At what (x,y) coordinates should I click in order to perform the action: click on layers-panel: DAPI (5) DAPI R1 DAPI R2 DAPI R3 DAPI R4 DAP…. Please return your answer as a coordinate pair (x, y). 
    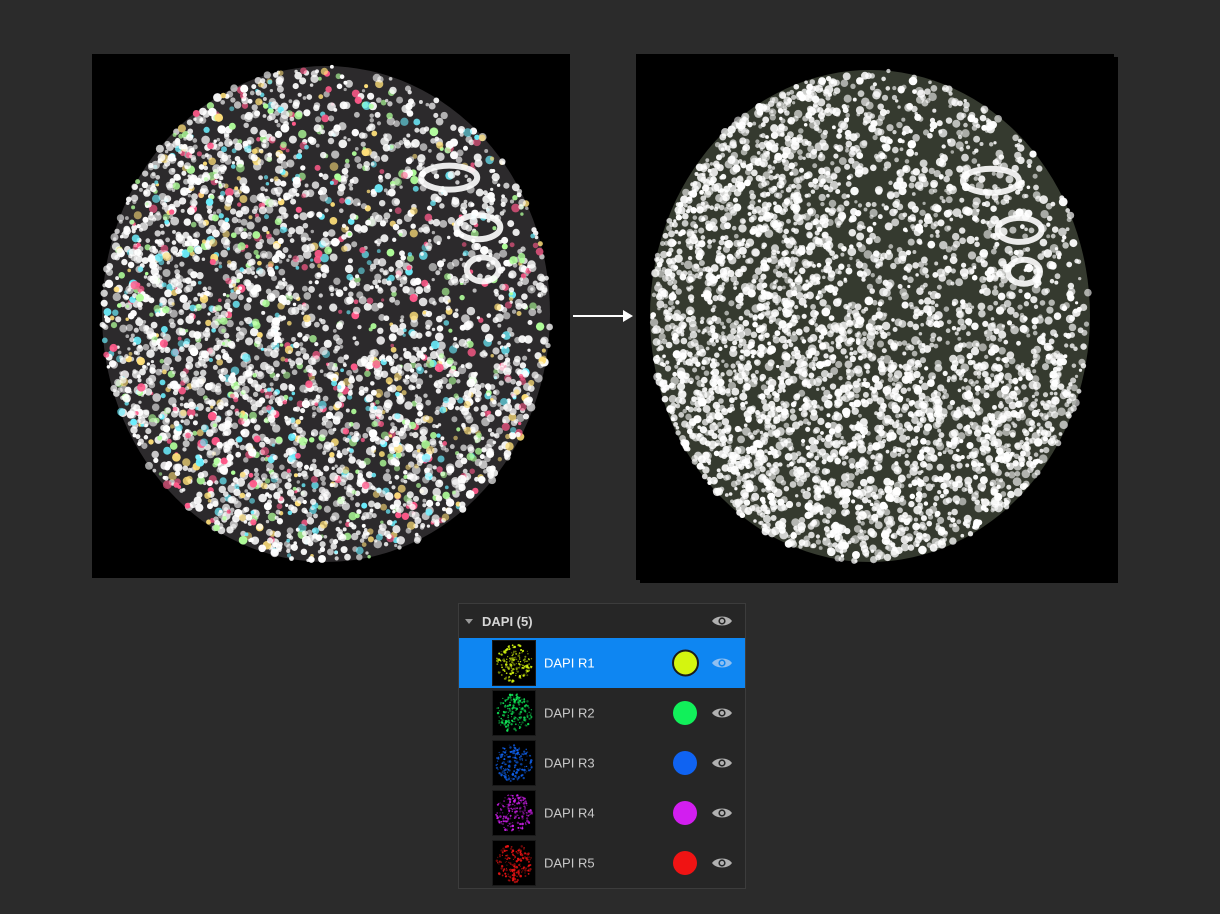
    Looking at the image, I should click on (602, 746).